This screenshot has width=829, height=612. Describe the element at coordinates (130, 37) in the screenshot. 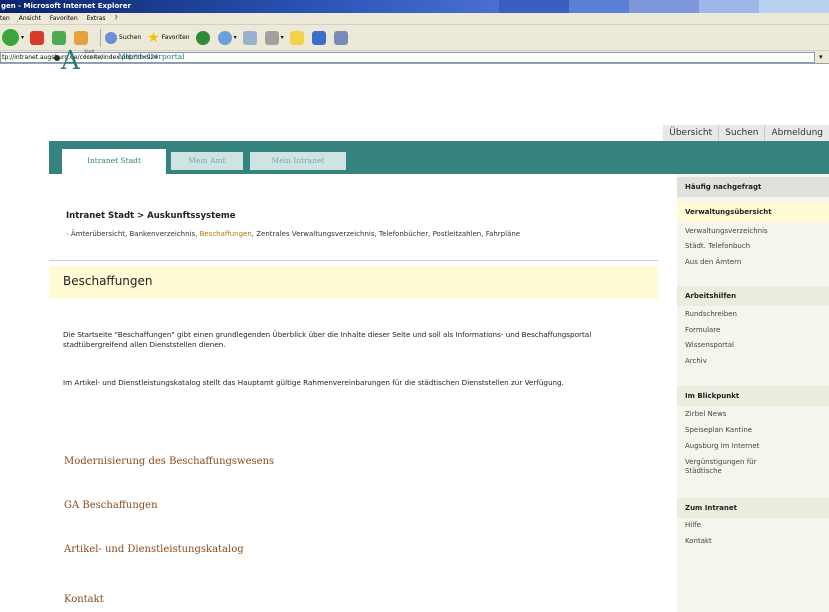

I see `search-button-label: Suchen` at that location.